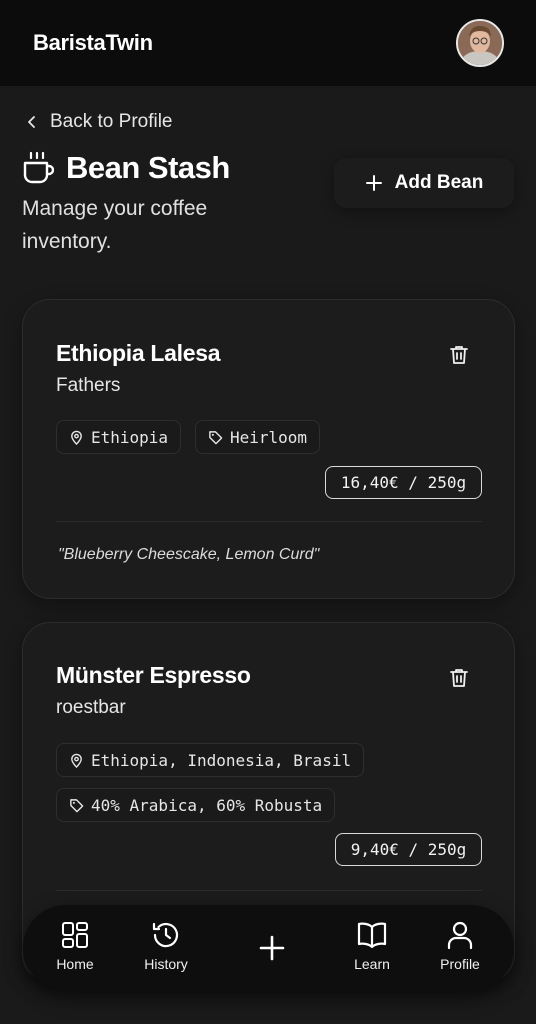 The width and height of the screenshot is (536, 1024). Describe the element at coordinates (165, 935) in the screenshot. I see `history-icon` at that location.